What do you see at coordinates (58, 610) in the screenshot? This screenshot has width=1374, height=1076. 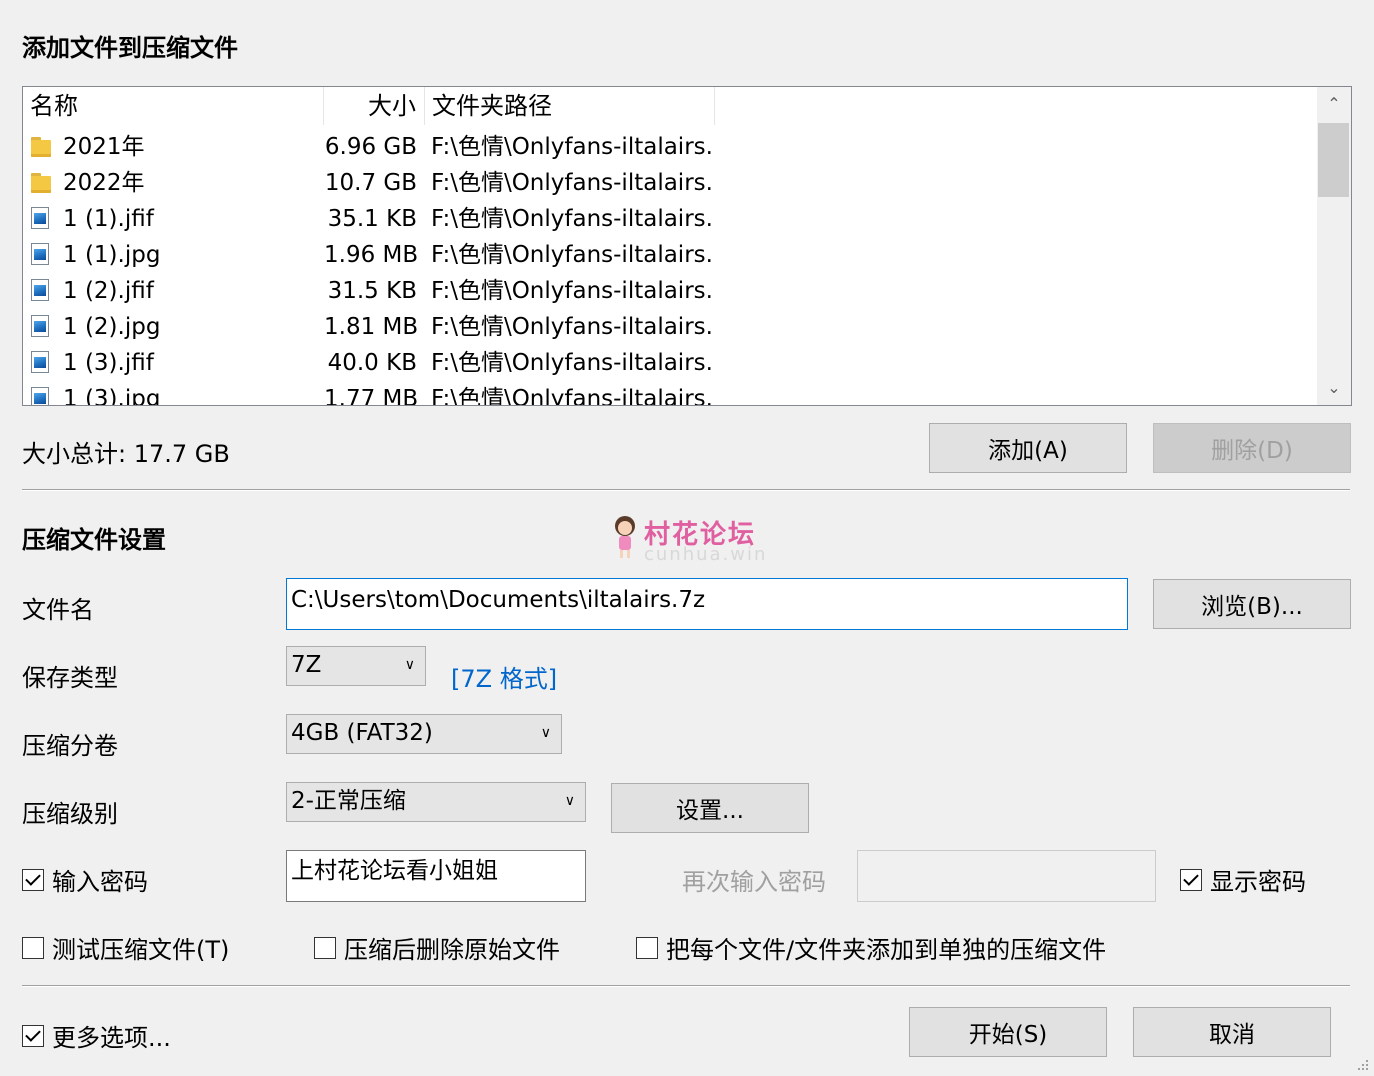 I see `filename-label: 文件名` at bounding box center [58, 610].